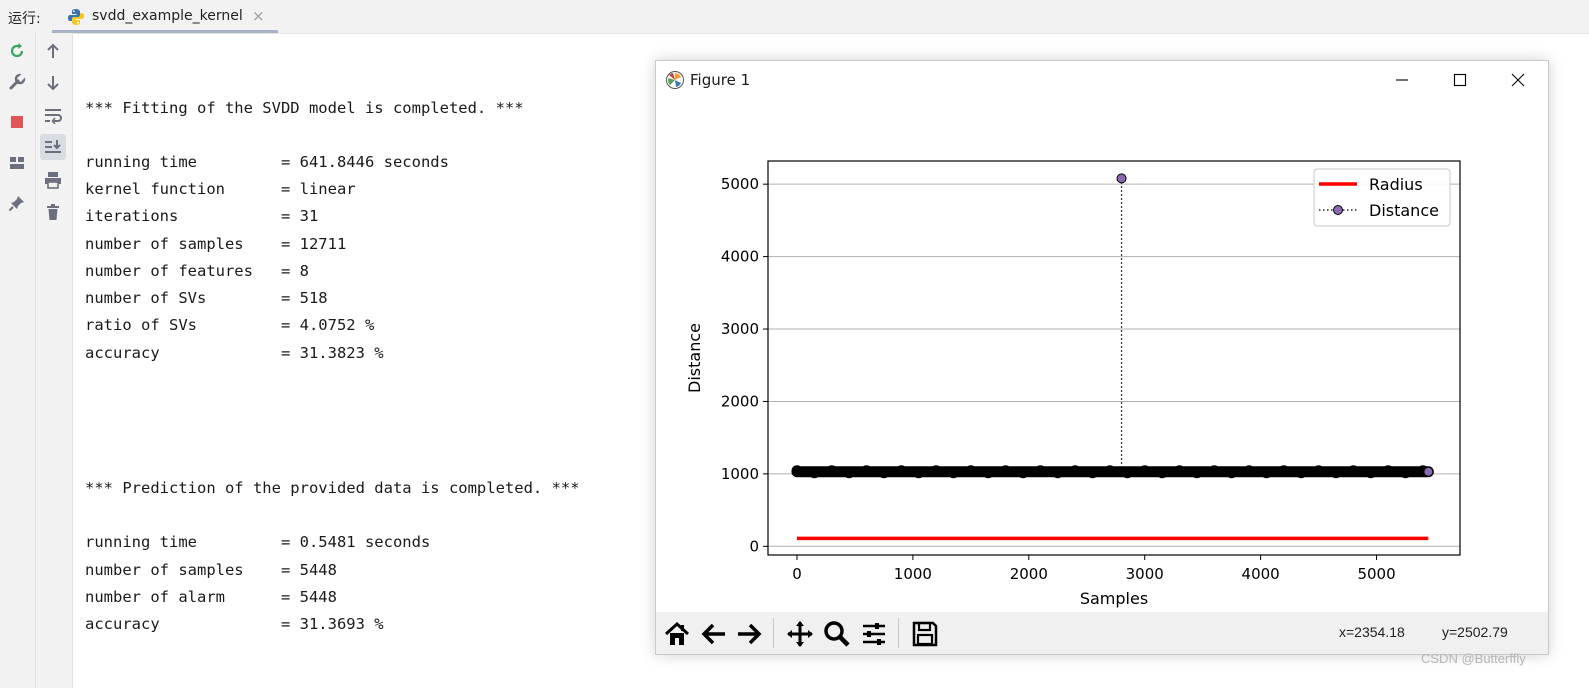 The width and height of the screenshot is (1589, 688). Describe the element at coordinates (676, 633) in the screenshot. I see `home-icon` at that location.